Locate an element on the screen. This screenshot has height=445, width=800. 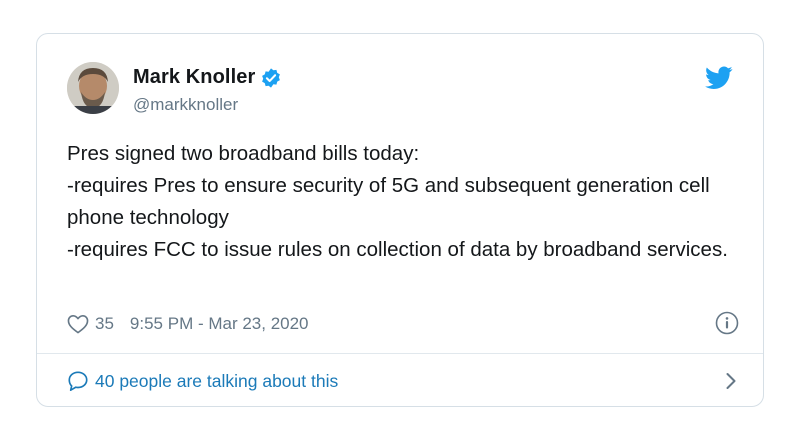
info-circle-icon is located at coordinates (727, 323).